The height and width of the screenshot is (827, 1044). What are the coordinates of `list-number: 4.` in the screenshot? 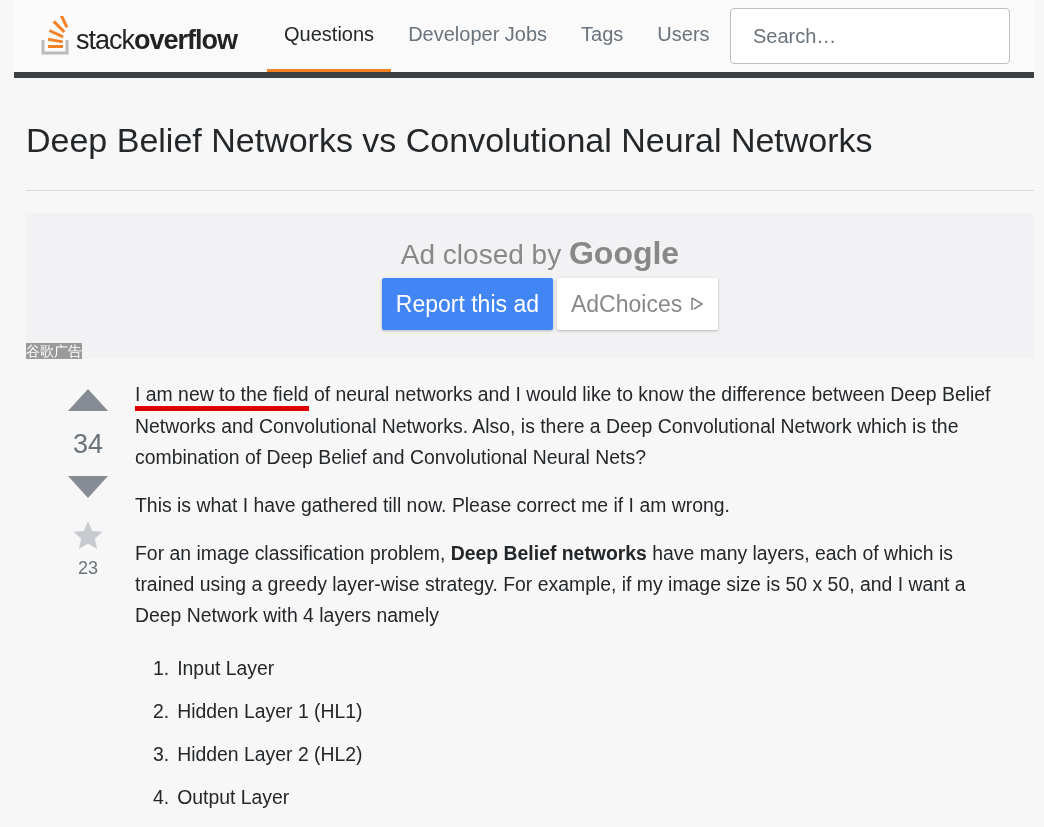 It's located at (161, 797).